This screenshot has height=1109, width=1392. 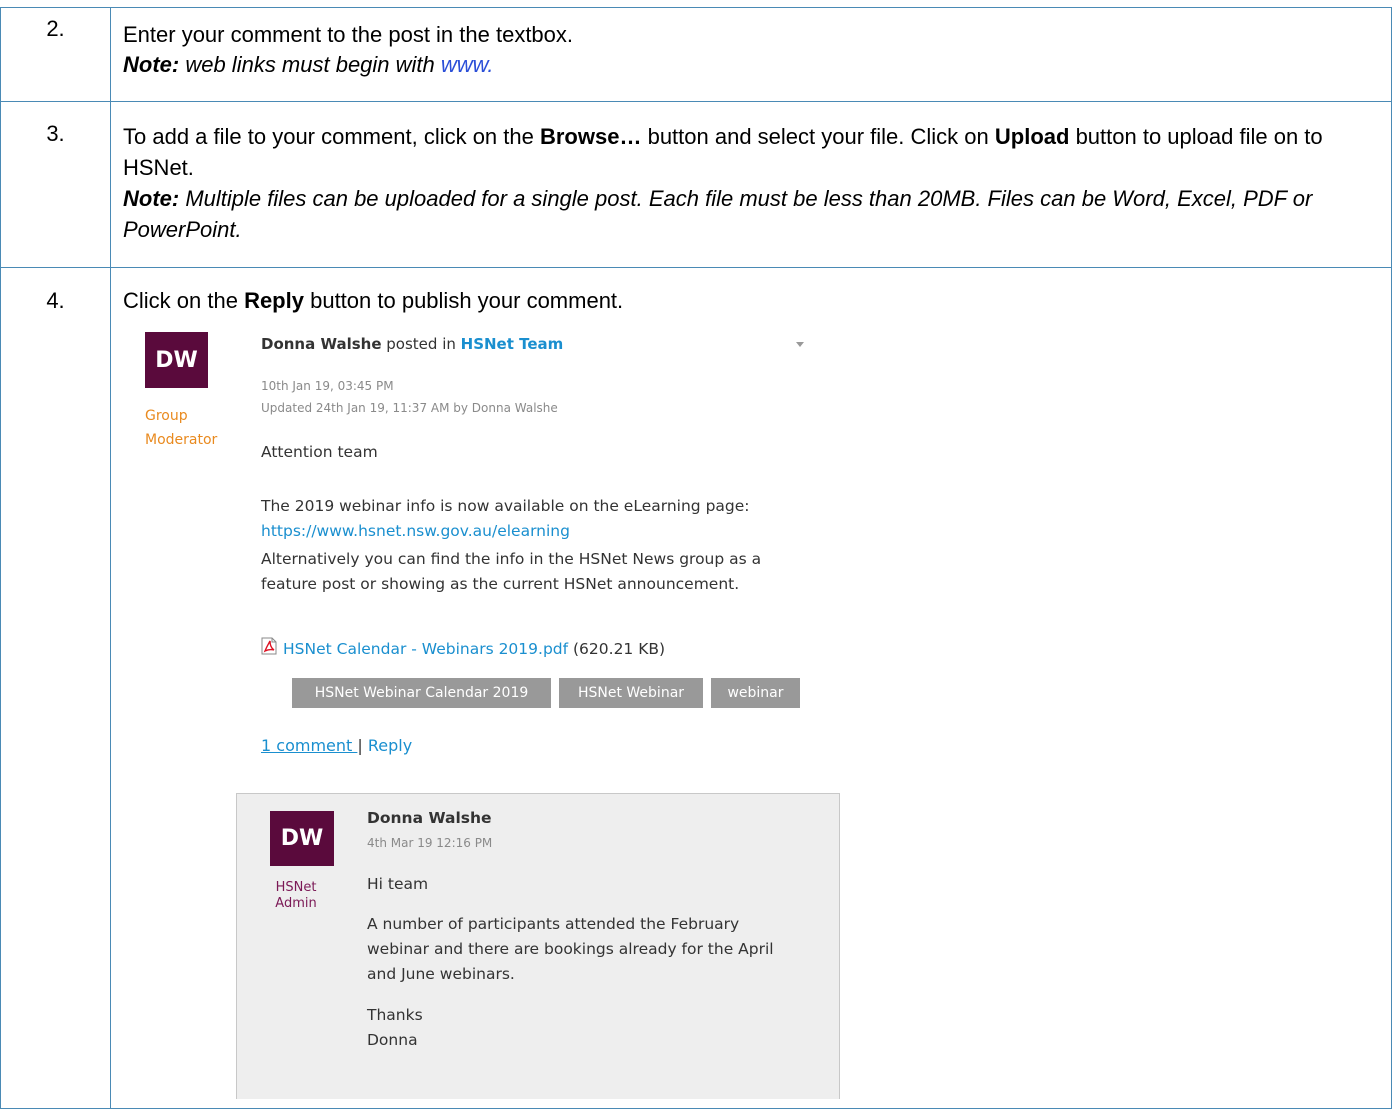 What do you see at coordinates (296, 887) in the screenshot?
I see `role-line: HSNet` at bounding box center [296, 887].